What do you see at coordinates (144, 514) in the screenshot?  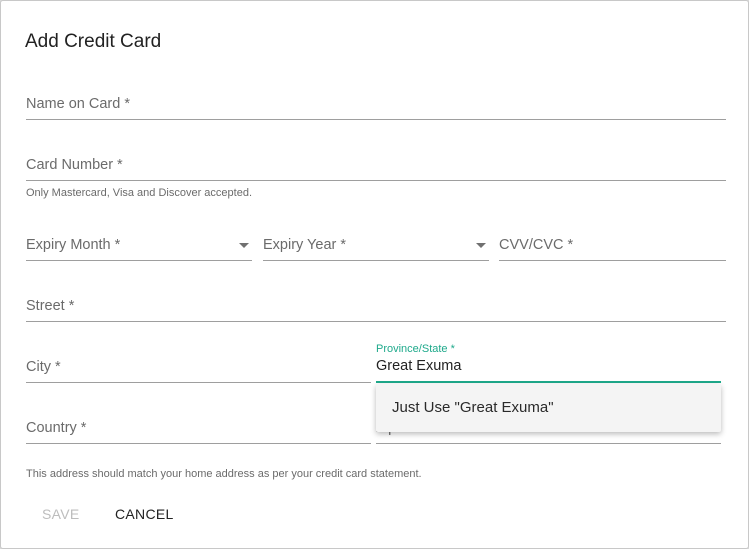 I see `cancel-button: CANCEL` at bounding box center [144, 514].